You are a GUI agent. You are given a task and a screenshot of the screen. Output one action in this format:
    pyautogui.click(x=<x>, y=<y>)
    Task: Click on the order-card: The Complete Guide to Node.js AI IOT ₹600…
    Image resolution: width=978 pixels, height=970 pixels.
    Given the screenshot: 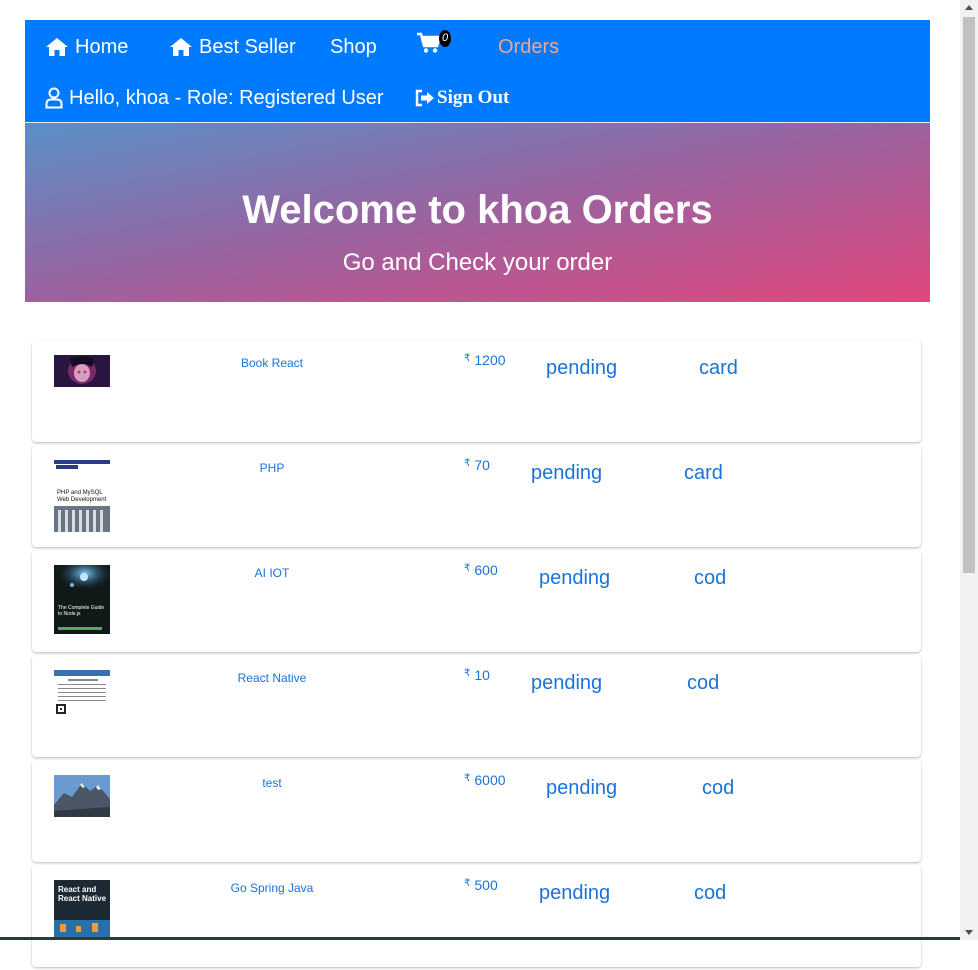 What is the action you would take?
    pyautogui.click(x=476, y=601)
    